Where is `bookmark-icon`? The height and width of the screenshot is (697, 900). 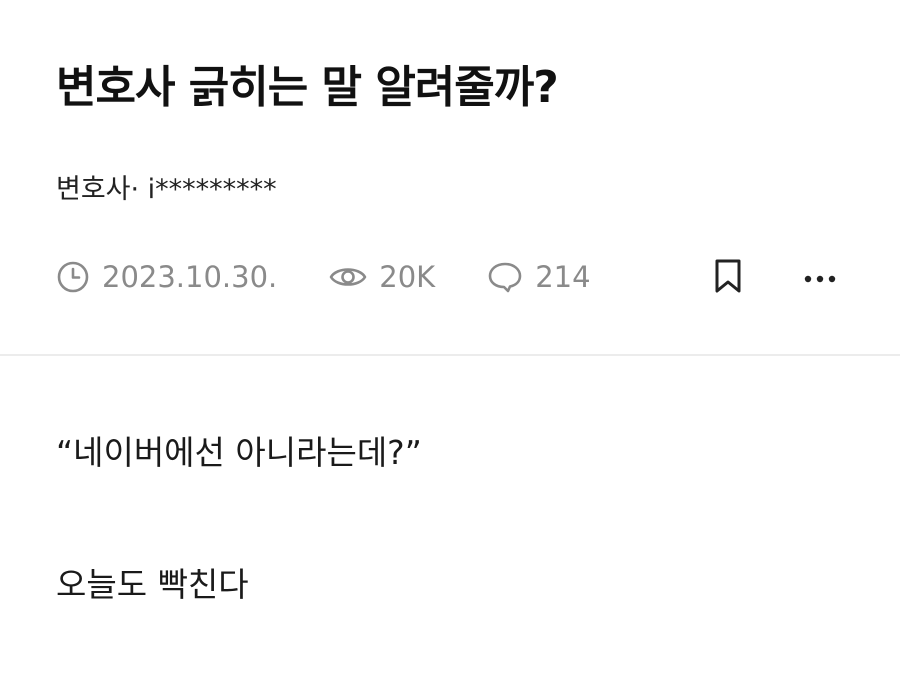 bookmark-icon is located at coordinates (728, 278).